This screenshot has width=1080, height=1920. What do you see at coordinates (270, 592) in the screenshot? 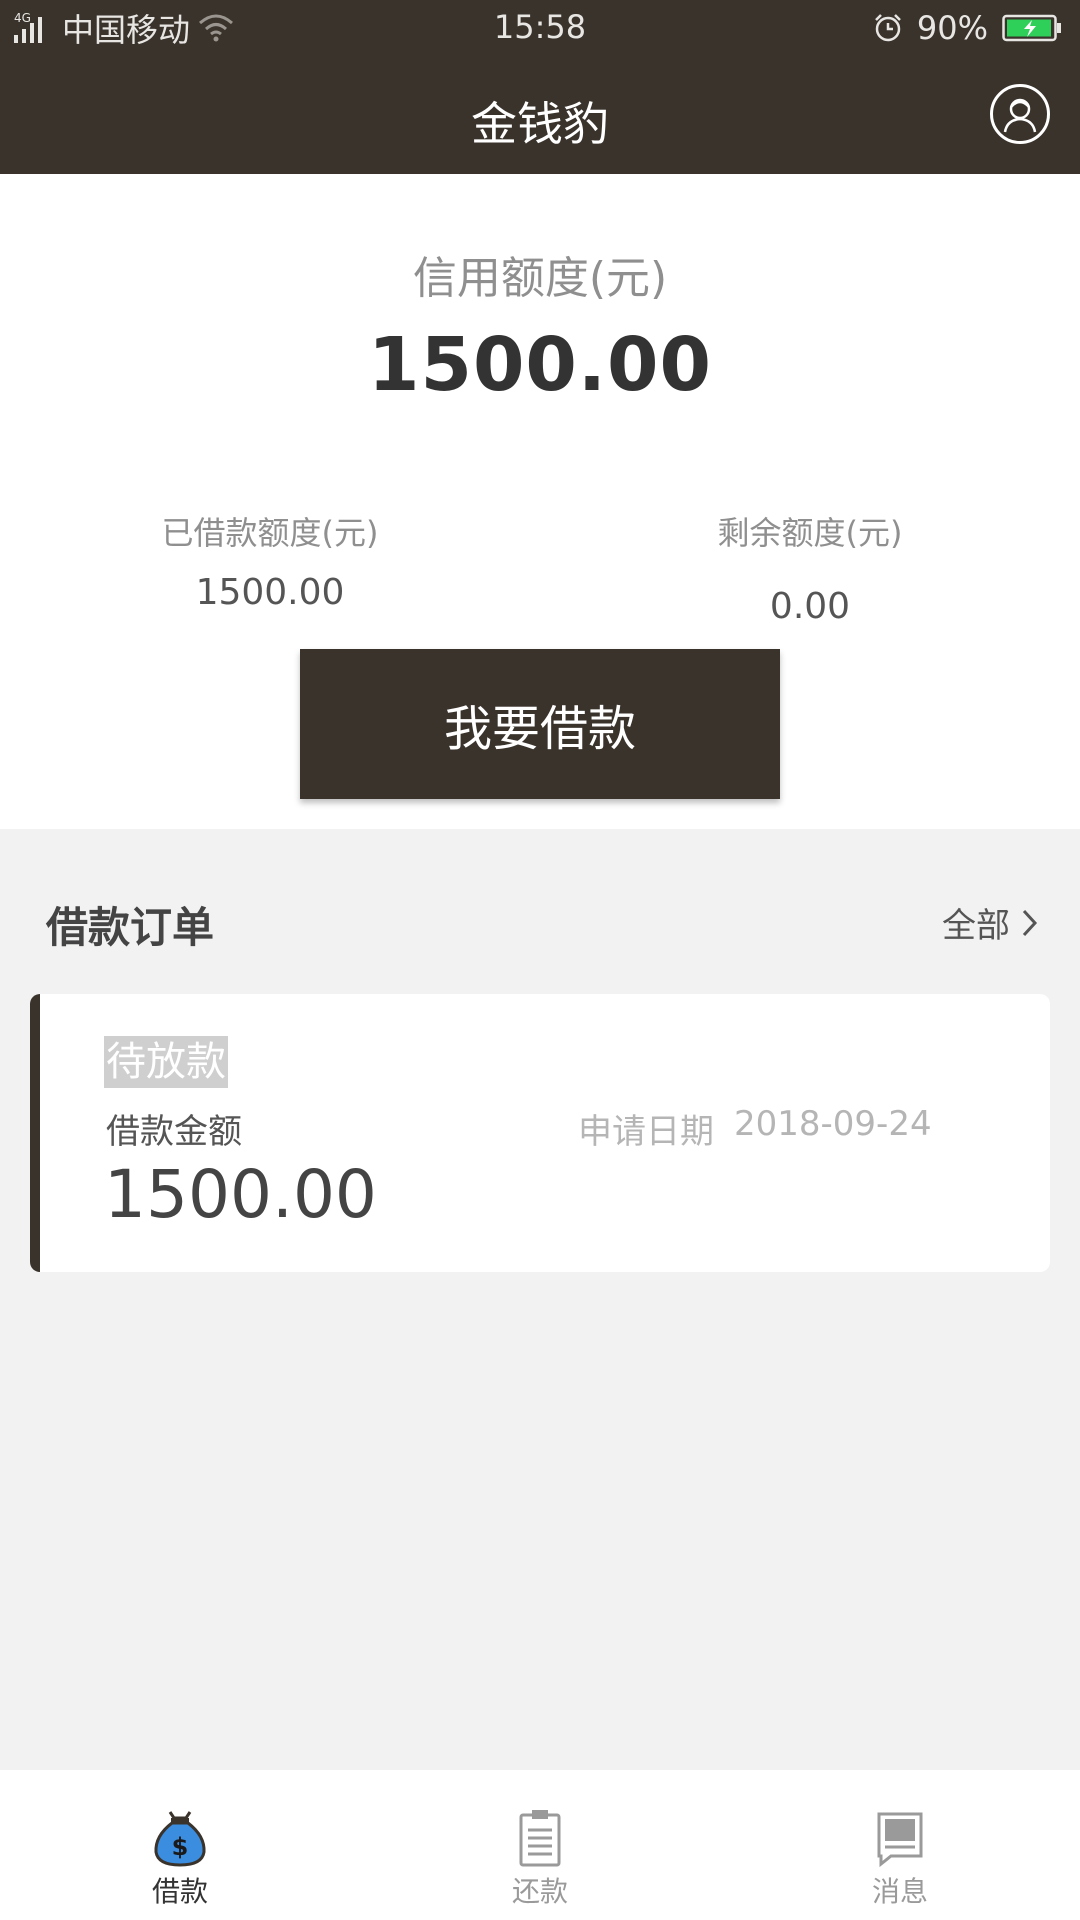
I see `borrowed-value: 1500.00` at bounding box center [270, 592].